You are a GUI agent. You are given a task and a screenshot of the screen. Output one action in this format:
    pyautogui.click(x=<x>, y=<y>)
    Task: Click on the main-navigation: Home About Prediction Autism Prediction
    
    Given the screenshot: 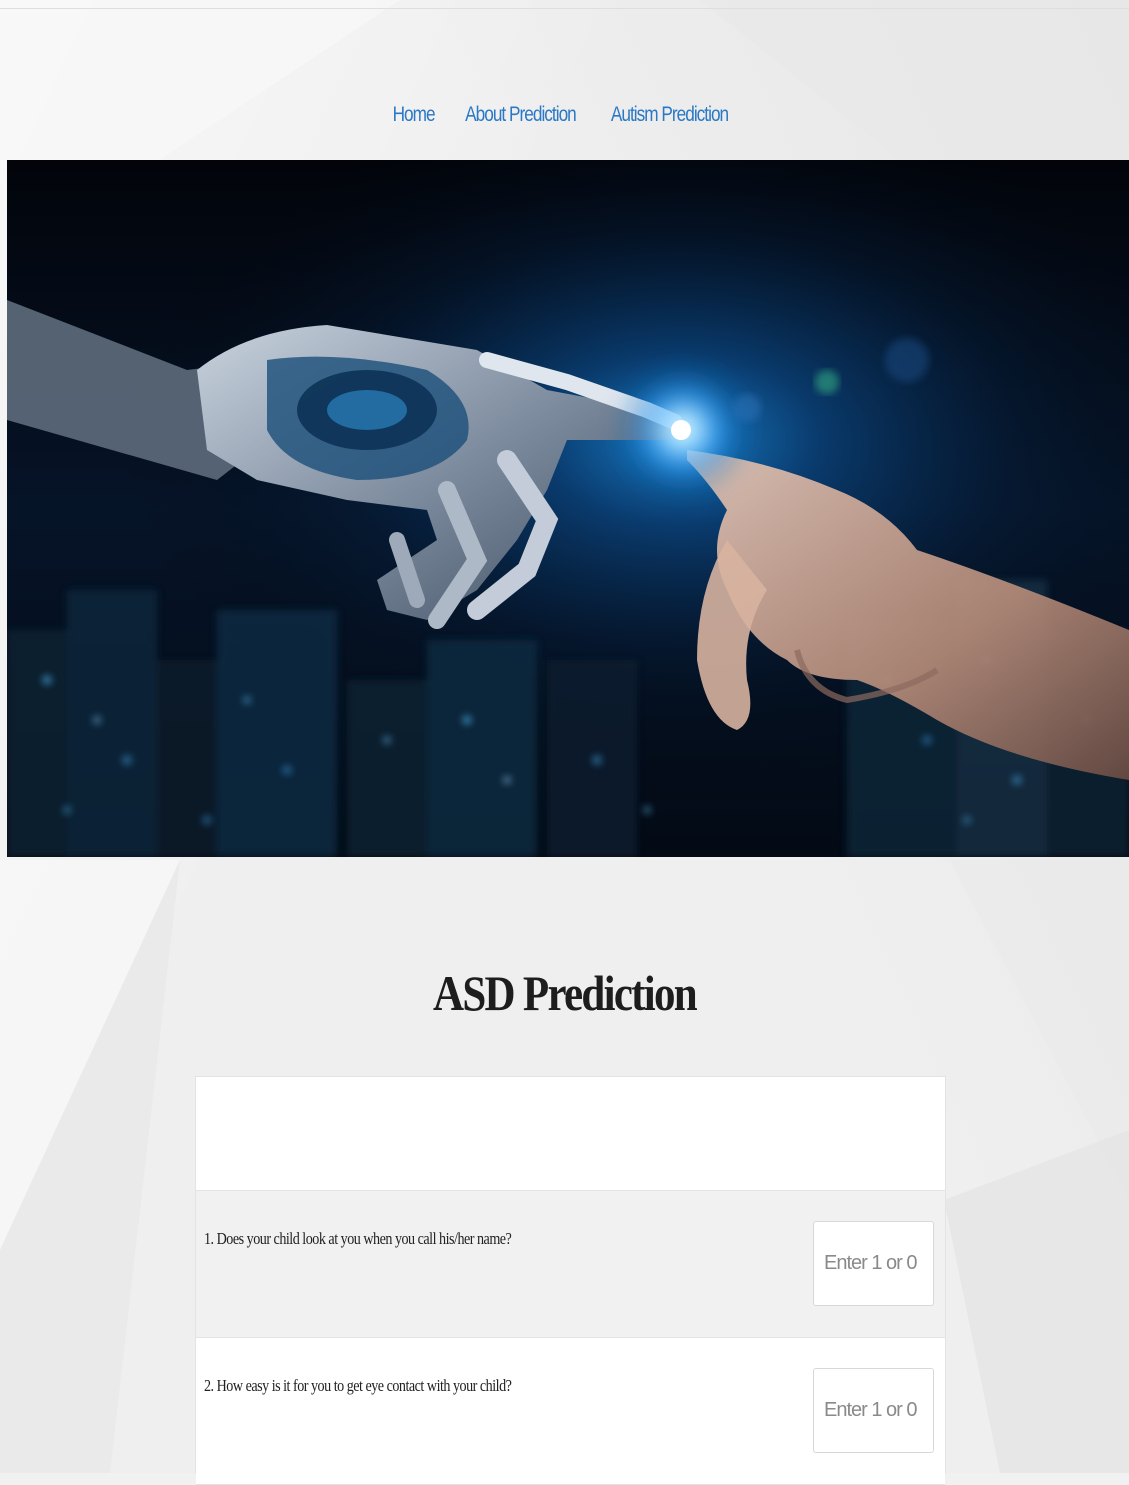 What is the action you would take?
    pyautogui.click(x=564, y=115)
    